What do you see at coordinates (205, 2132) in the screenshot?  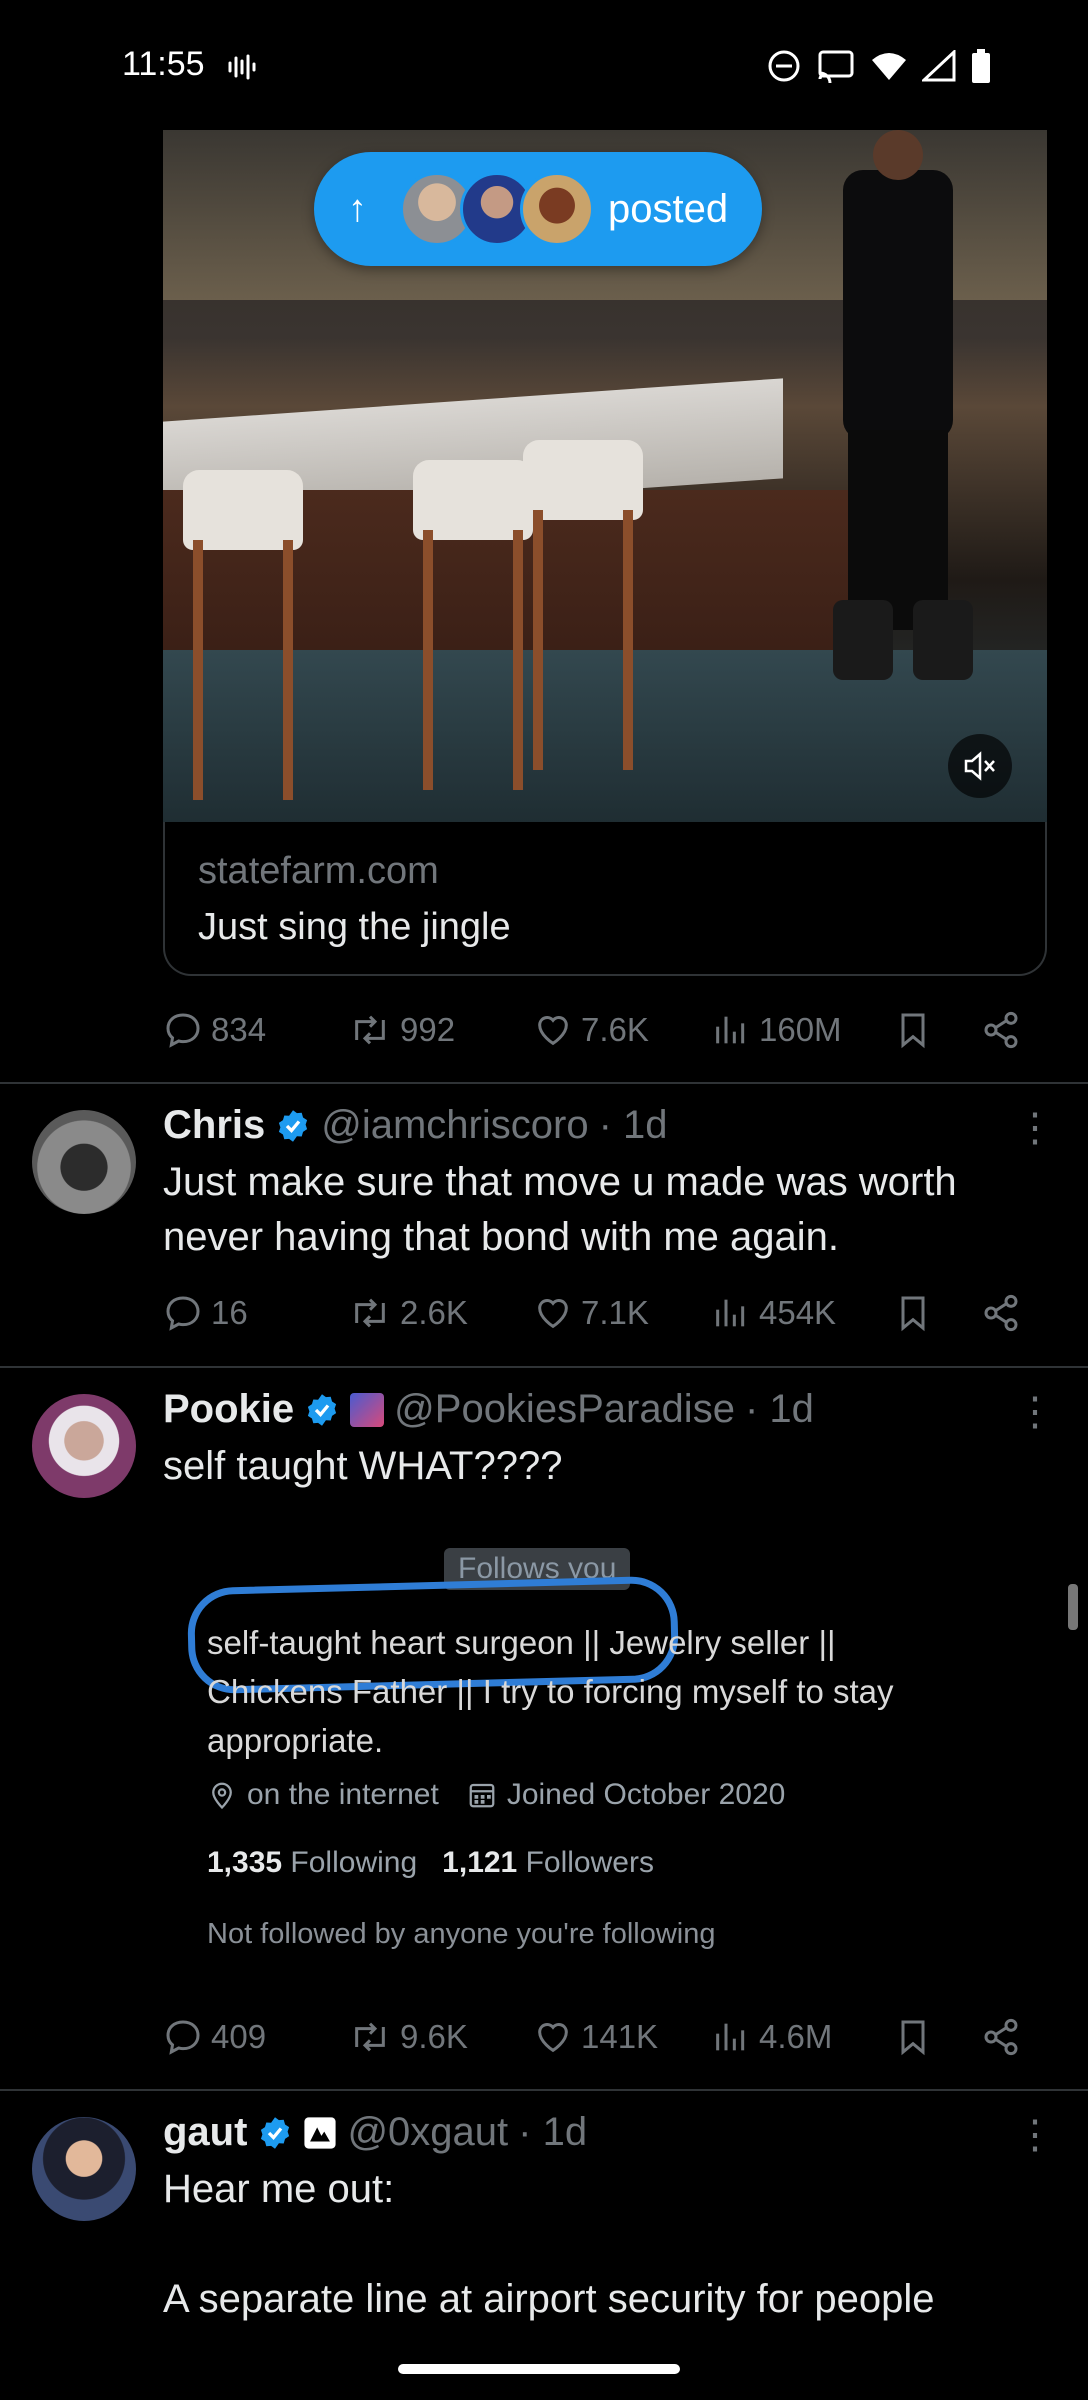 I see `display-name: gaut` at bounding box center [205, 2132].